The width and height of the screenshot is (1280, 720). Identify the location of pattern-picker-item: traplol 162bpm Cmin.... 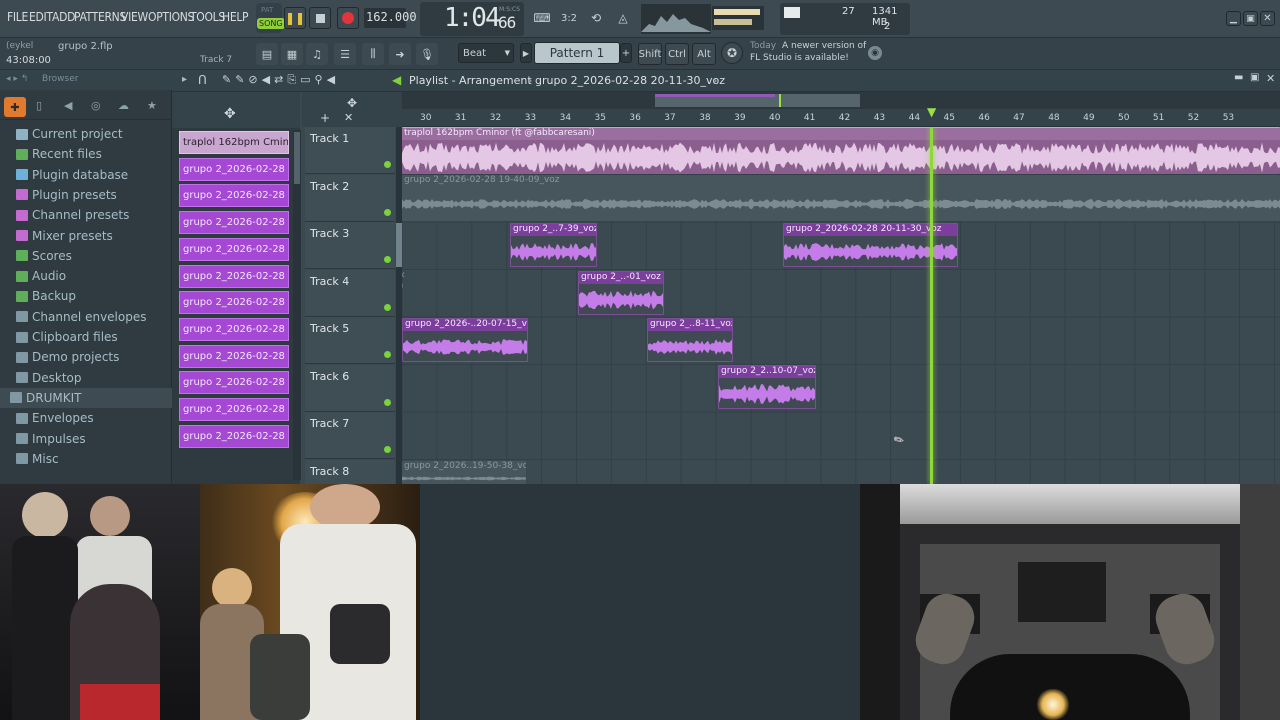
(234, 142).